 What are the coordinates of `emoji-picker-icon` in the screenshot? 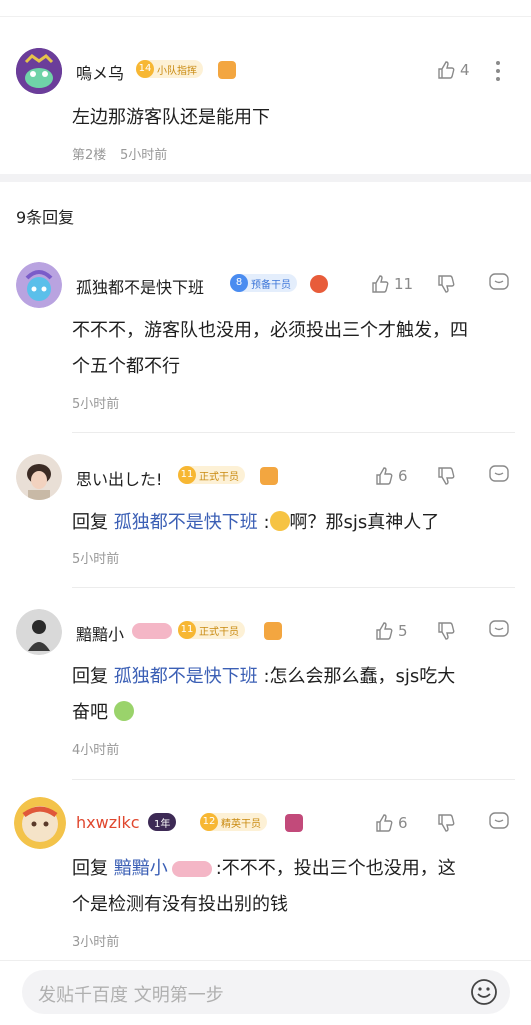 It's located at (484, 994).